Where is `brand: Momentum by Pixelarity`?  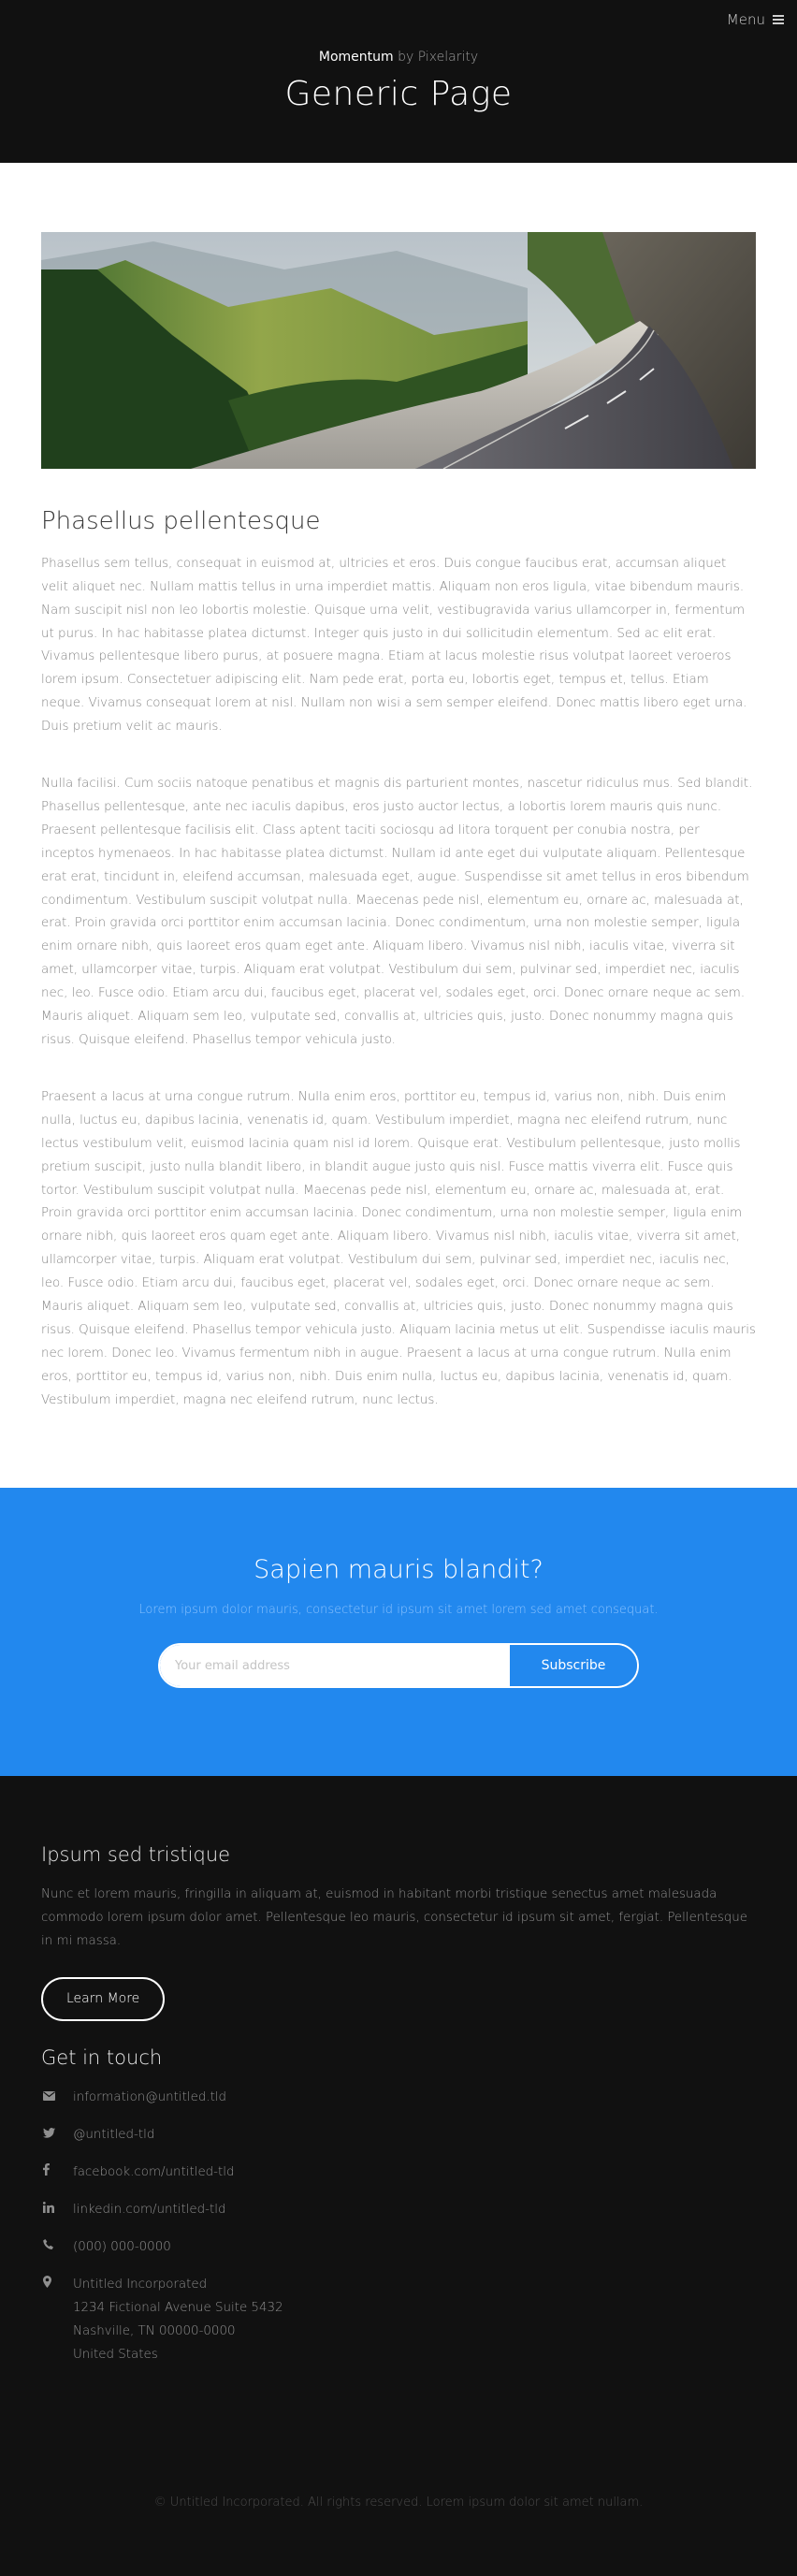 brand: Momentum by Pixelarity is located at coordinates (398, 57).